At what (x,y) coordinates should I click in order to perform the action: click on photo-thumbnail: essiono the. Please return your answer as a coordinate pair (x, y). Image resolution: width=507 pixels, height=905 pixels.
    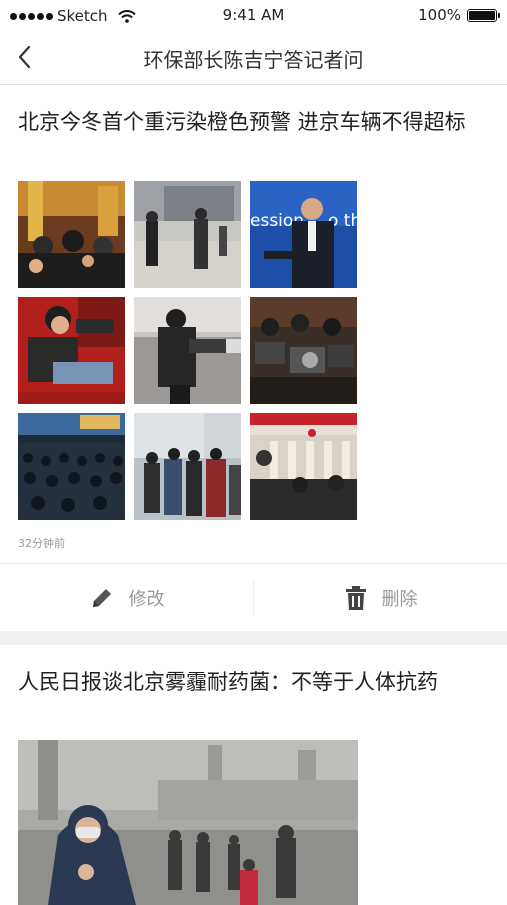
    Looking at the image, I should click on (303, 234).